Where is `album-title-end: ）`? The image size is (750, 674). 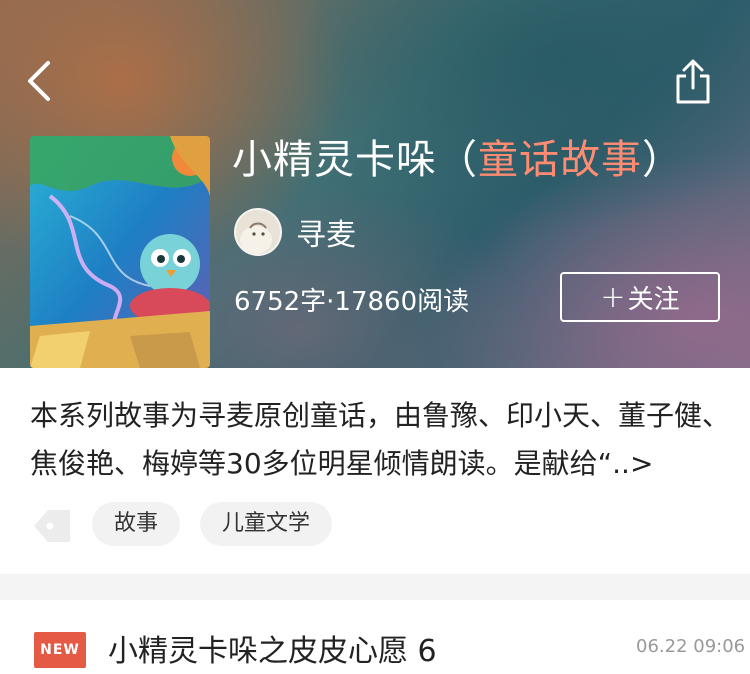 album-title-end: ） is located at coordinates (662, 160).